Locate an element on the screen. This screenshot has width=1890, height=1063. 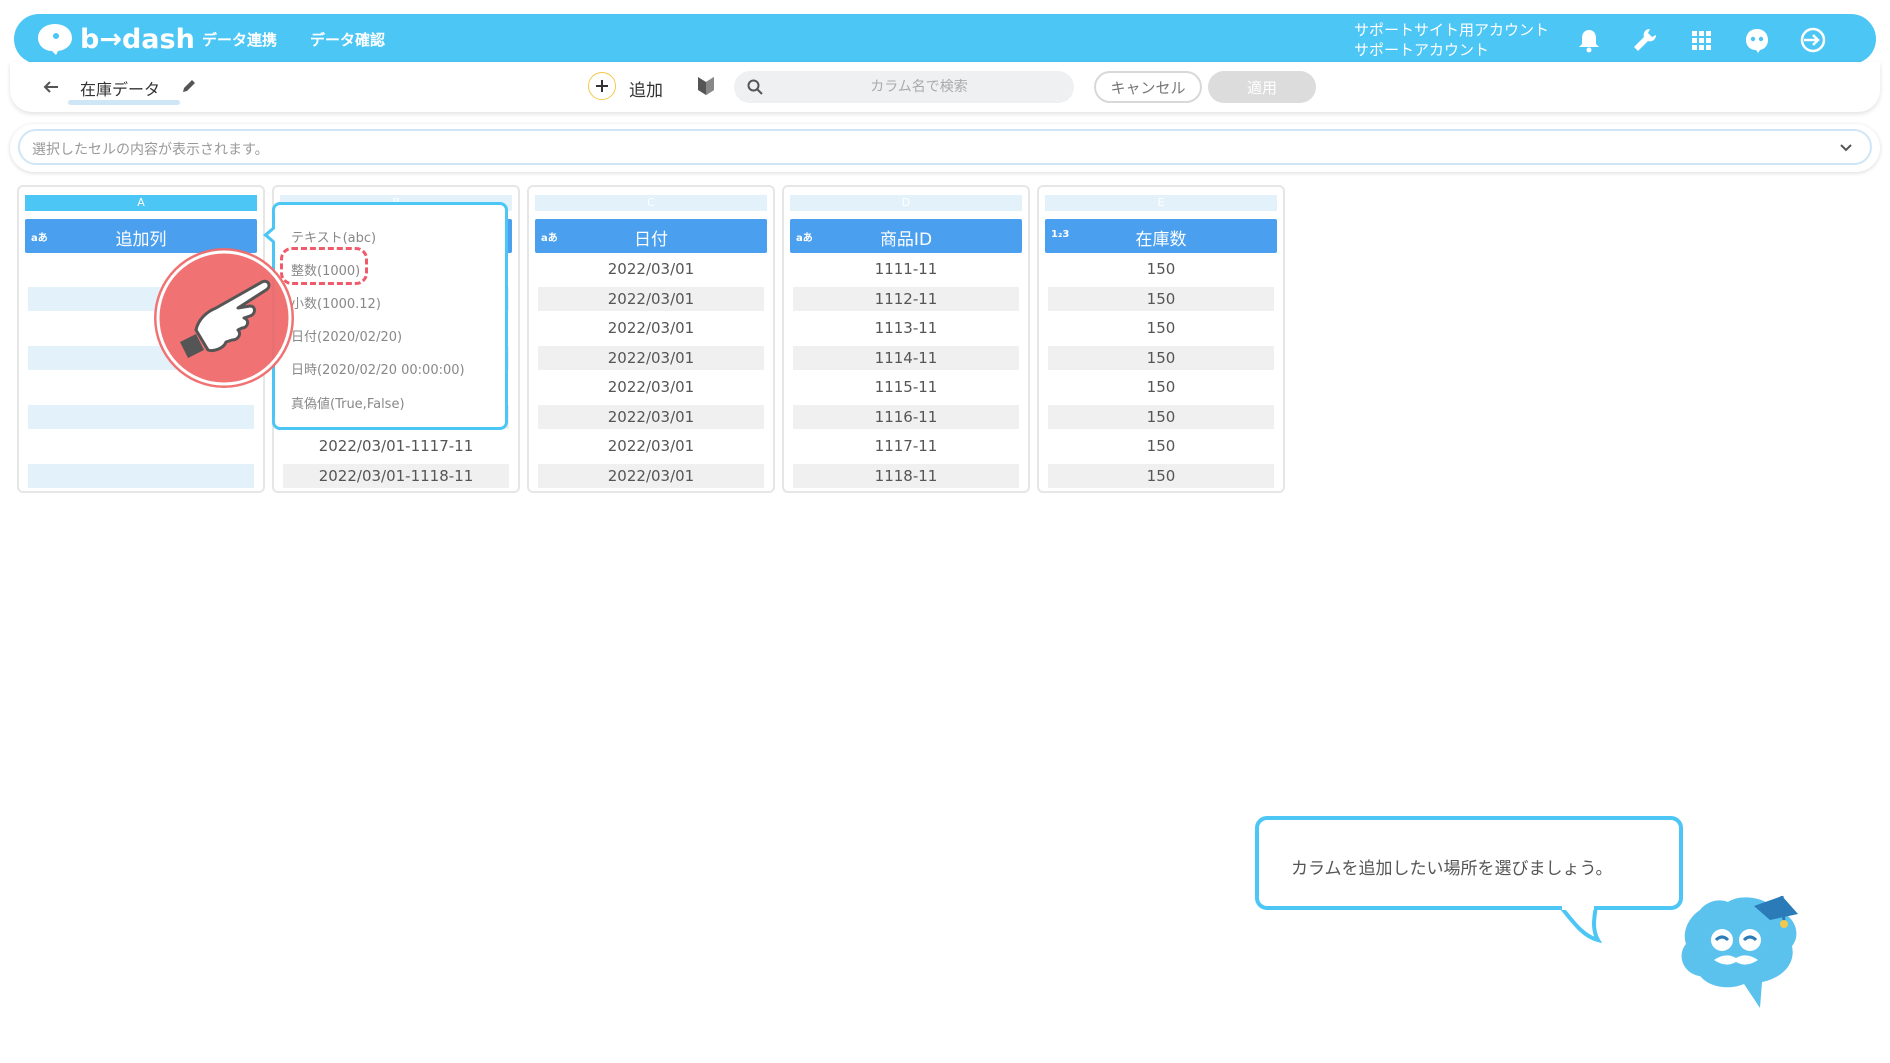
add-column-button is located at coordinates (602, 86).